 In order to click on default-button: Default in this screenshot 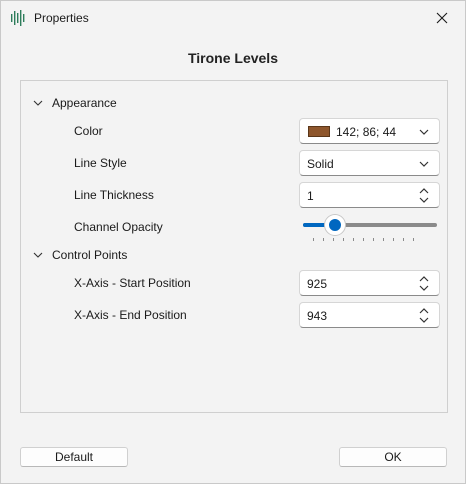, I will do `click(74, 457)`.